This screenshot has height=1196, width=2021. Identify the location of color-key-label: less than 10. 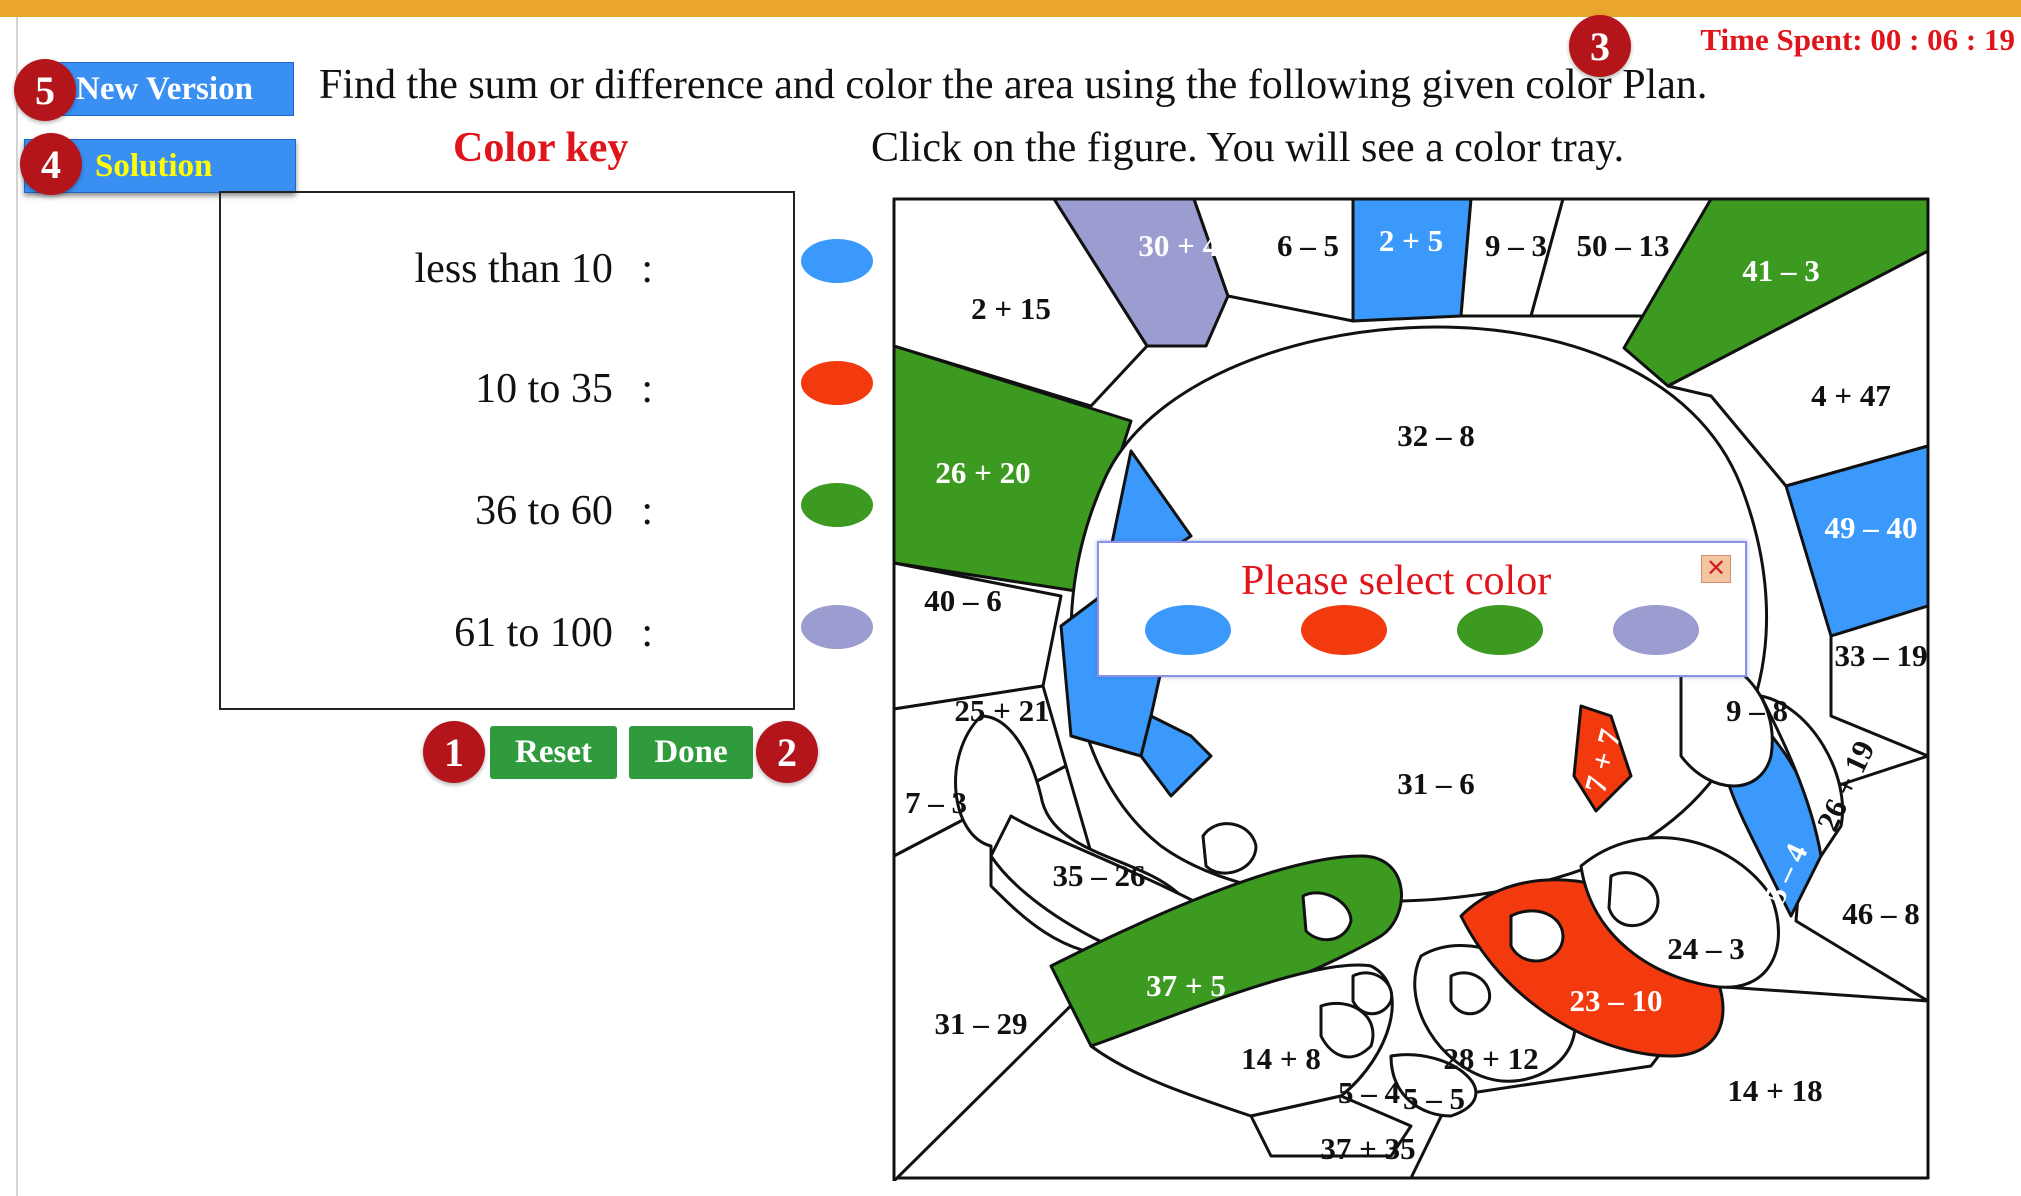
(513, 269).